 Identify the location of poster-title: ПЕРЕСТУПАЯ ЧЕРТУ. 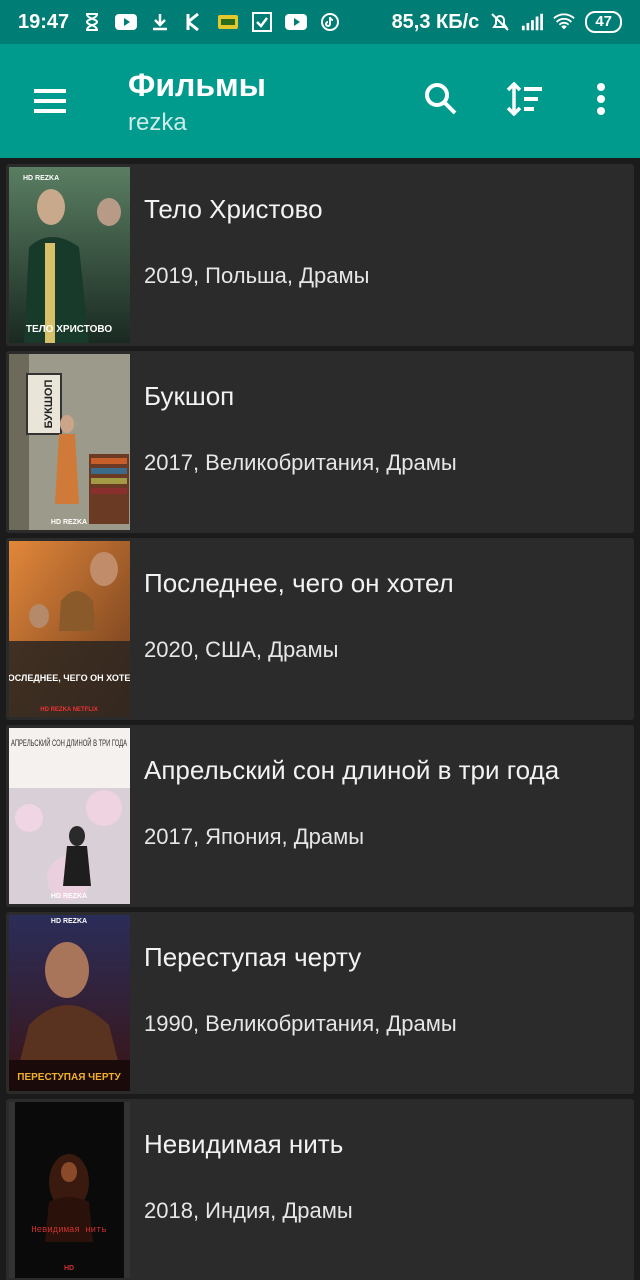
(69, 1077).